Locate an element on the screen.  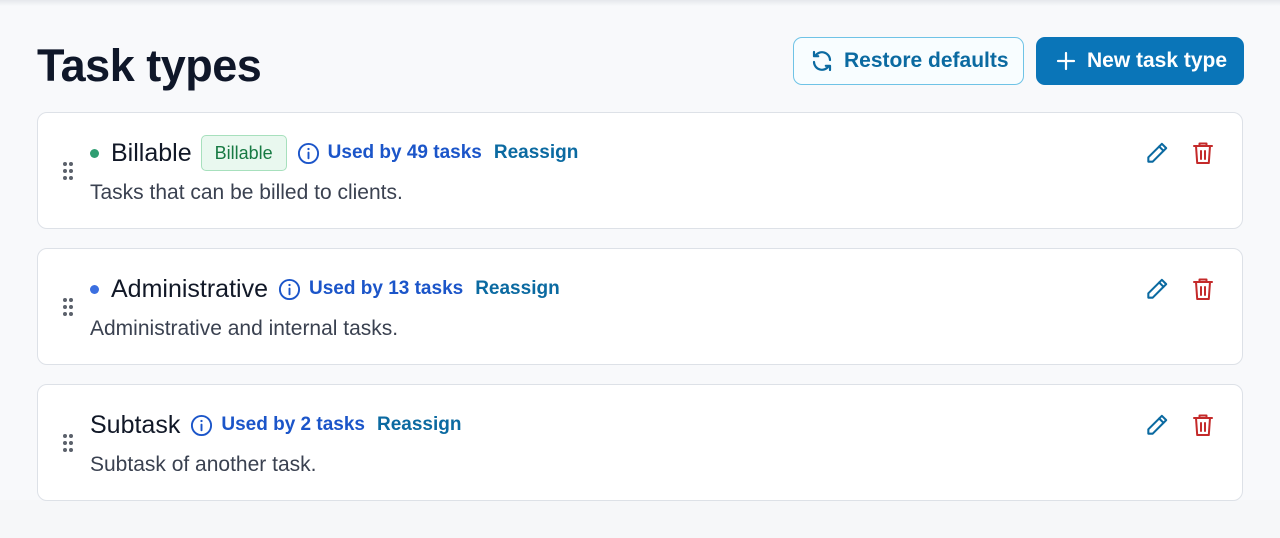
task-type-name: Subtask is located at coordinates (135, 424).